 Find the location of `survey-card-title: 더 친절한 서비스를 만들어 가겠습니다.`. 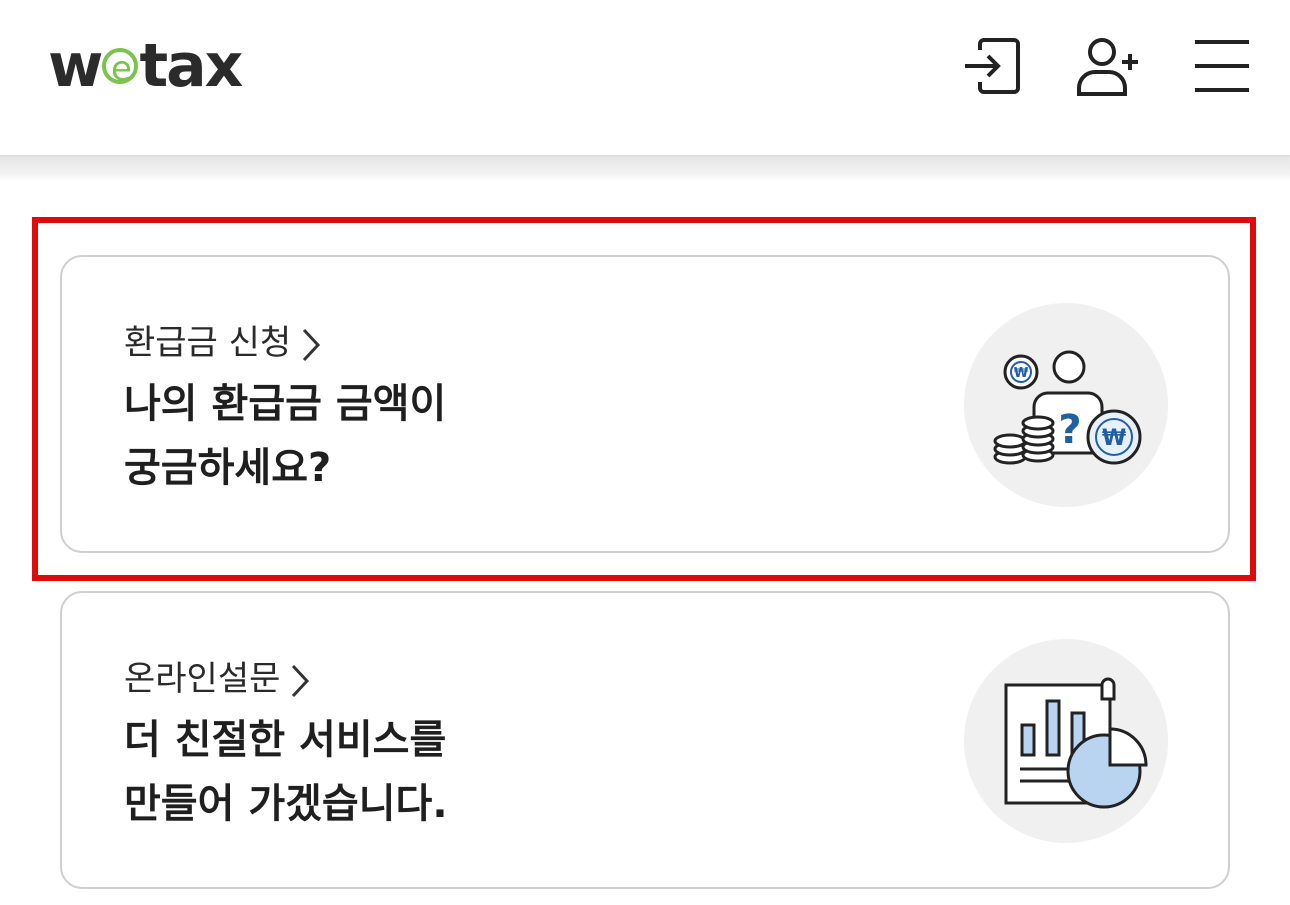

survey-card-title: 더 친절한 서비스를 만들어 가겠습니다. is located at coordinates (286, 772).